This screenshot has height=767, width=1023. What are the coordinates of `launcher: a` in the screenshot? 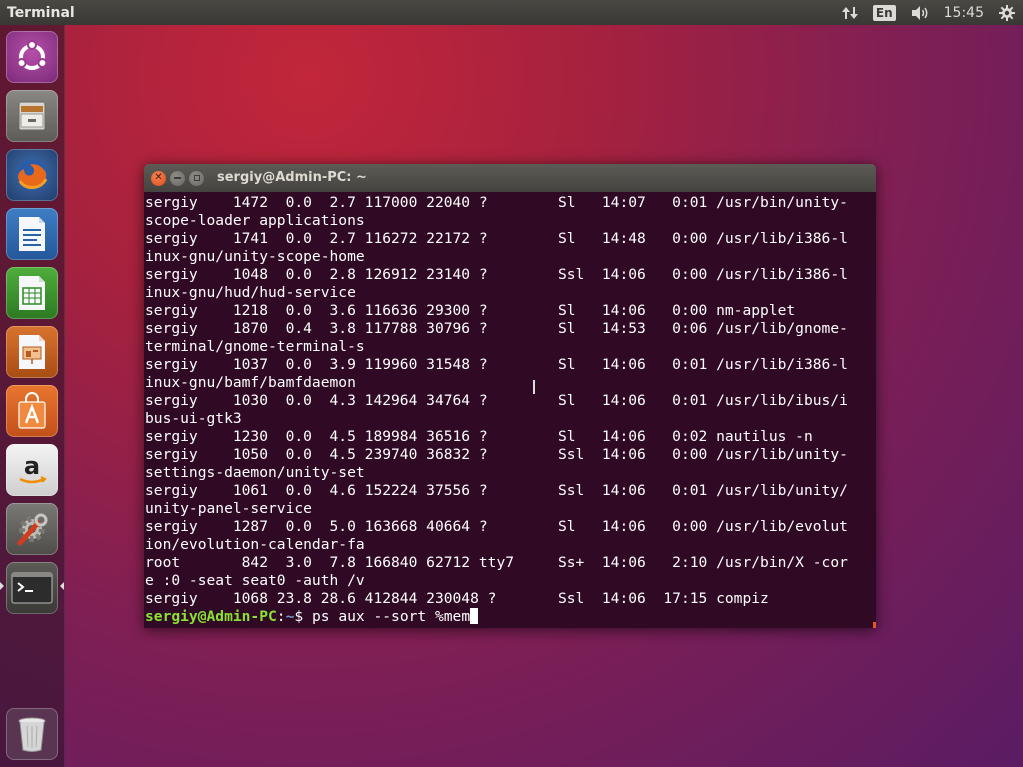 It's located at (32, 396).